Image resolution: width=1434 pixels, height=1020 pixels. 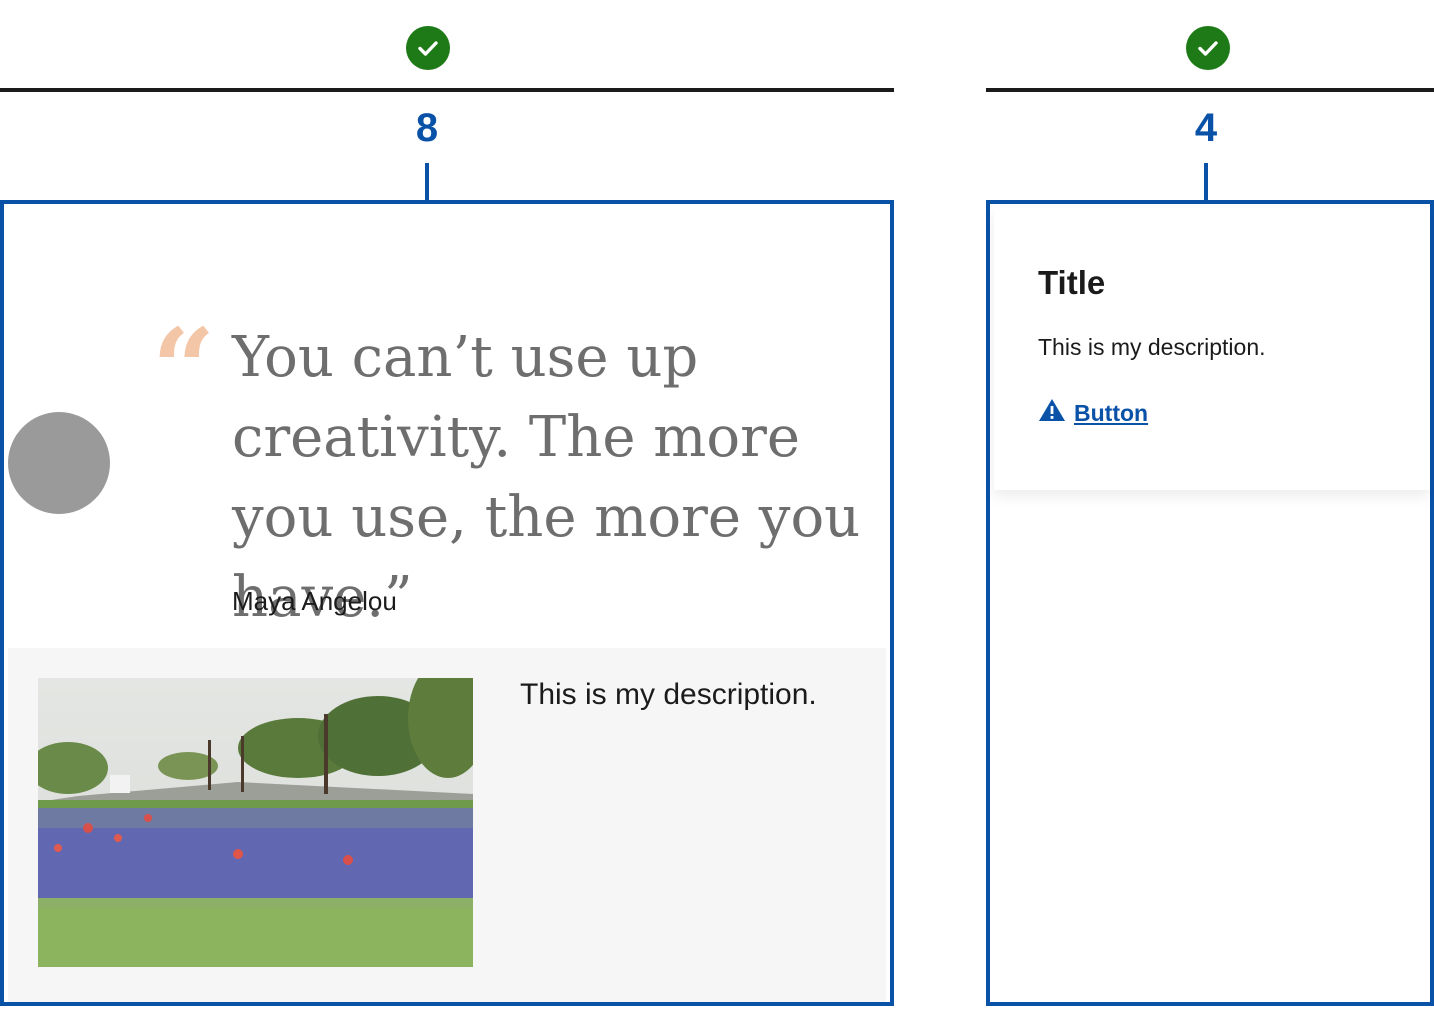 What do you see at coordinates (314, 601) in the screenshot?
I see `quote-author: Maya Angelou` at bounding box center [314, 601].